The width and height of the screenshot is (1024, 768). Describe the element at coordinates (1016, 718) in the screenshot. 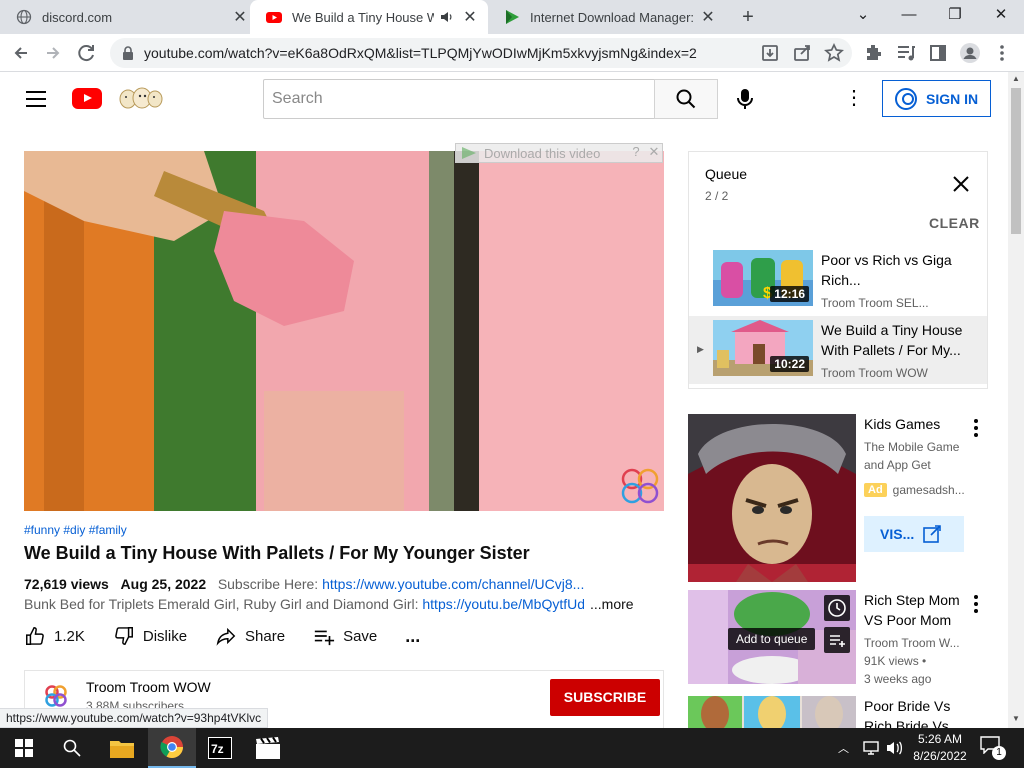

I see `scroll-down-icon: ▼` at that location.